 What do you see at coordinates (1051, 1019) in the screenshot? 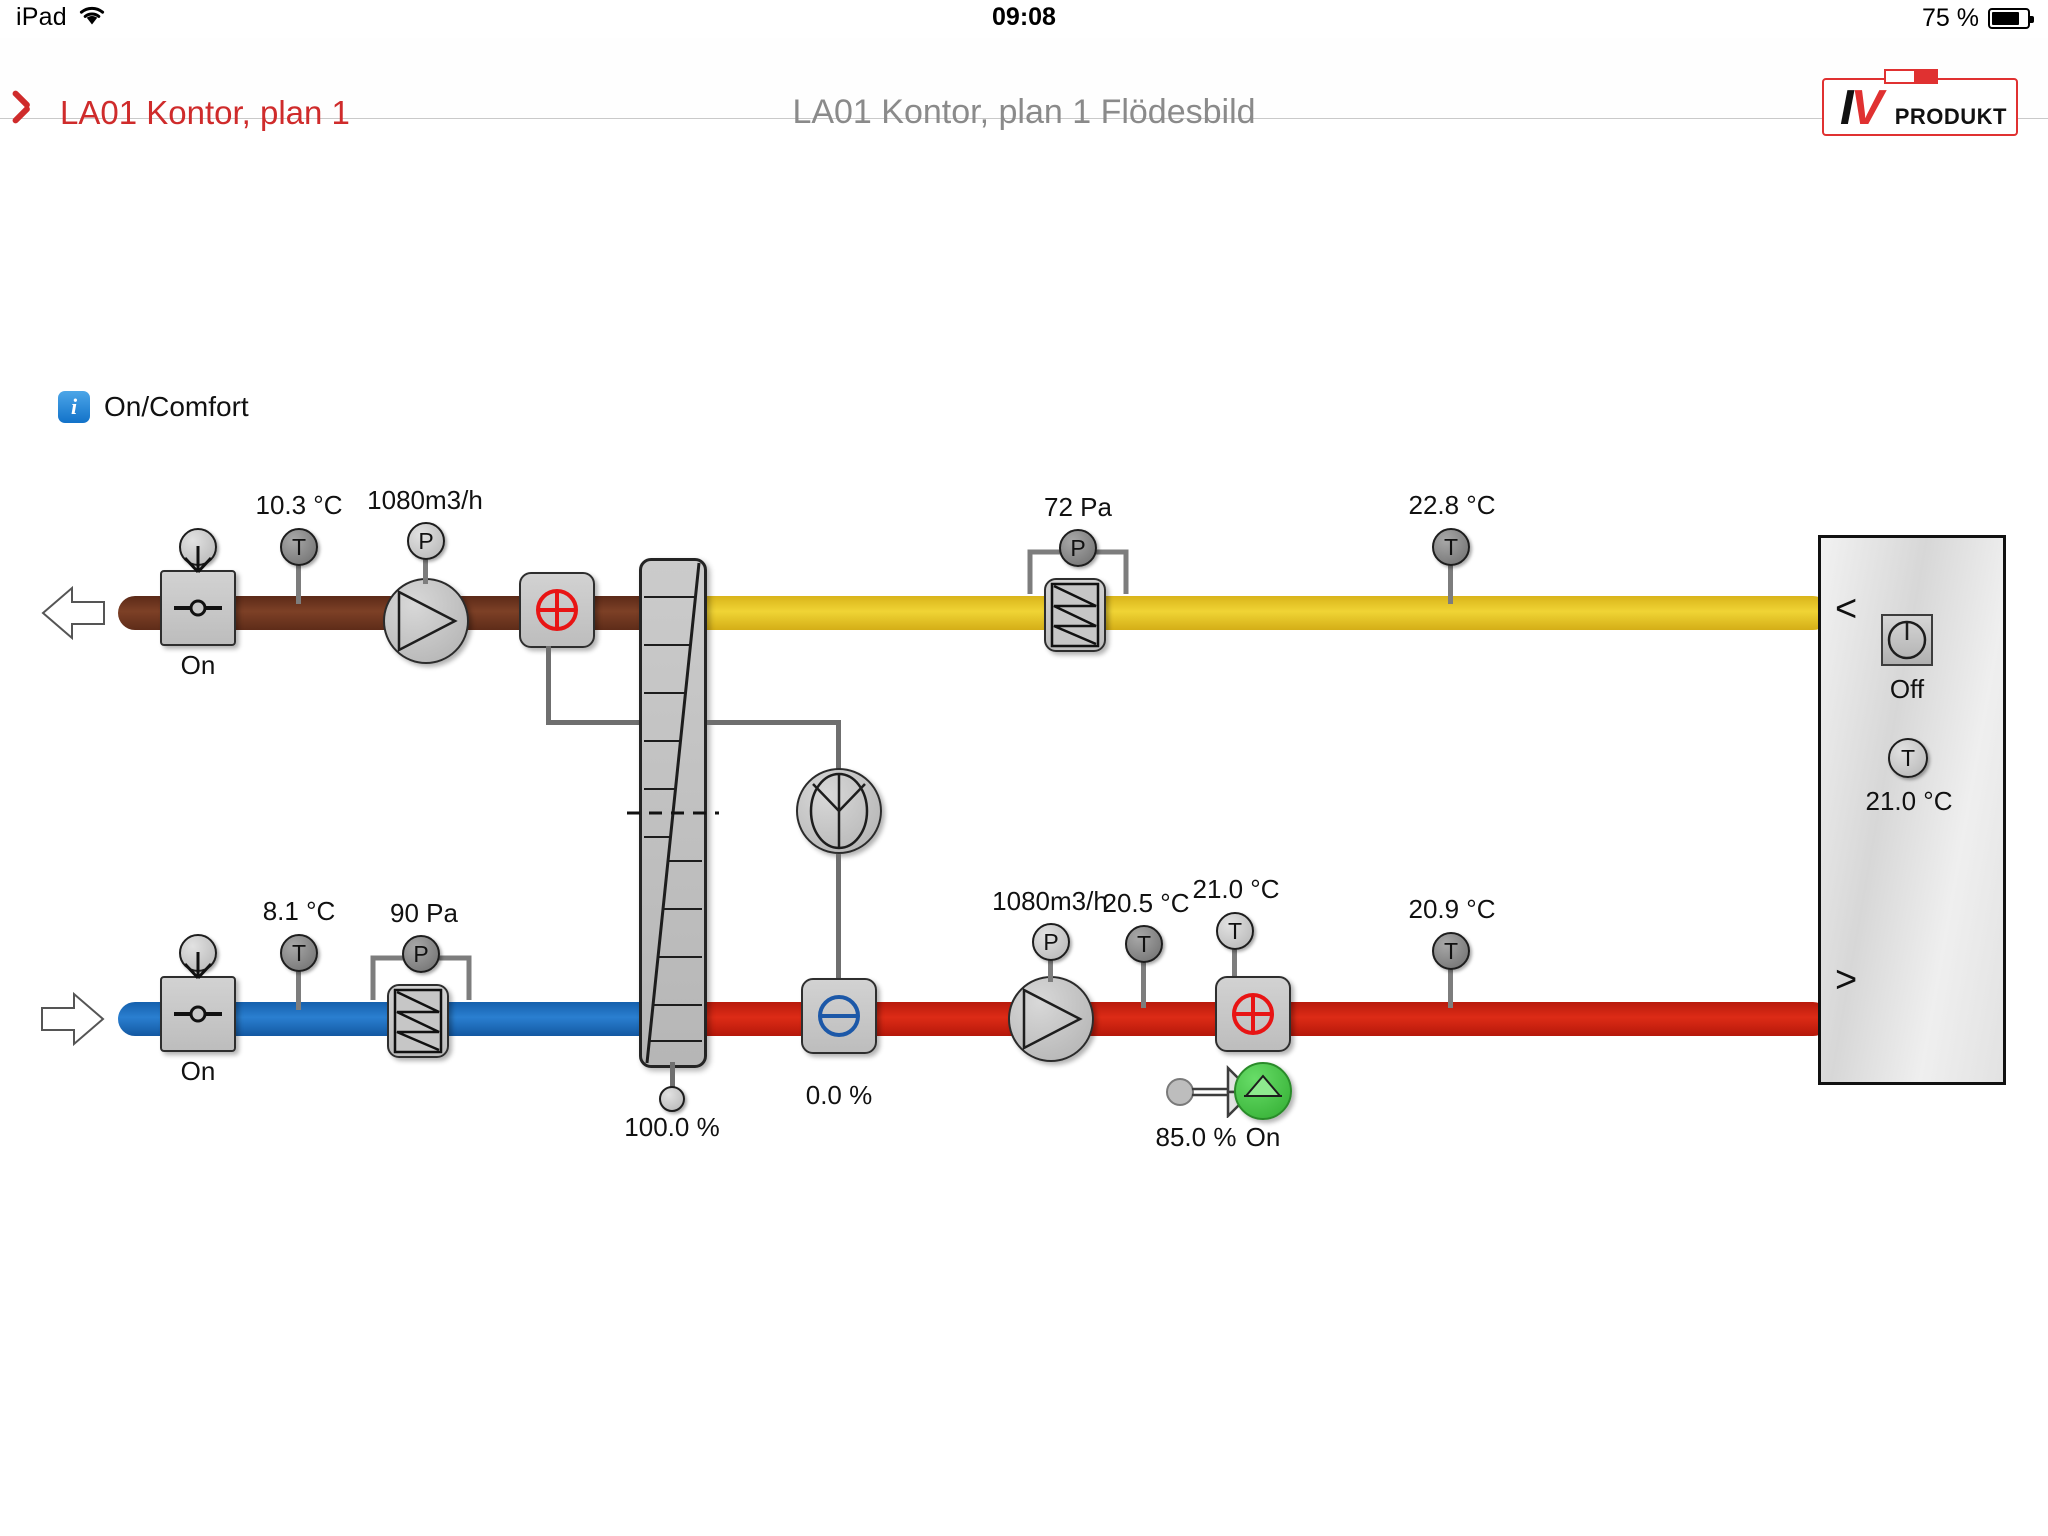
I see `supply-air-fan-icon` at bounding box center [1051, 1019].